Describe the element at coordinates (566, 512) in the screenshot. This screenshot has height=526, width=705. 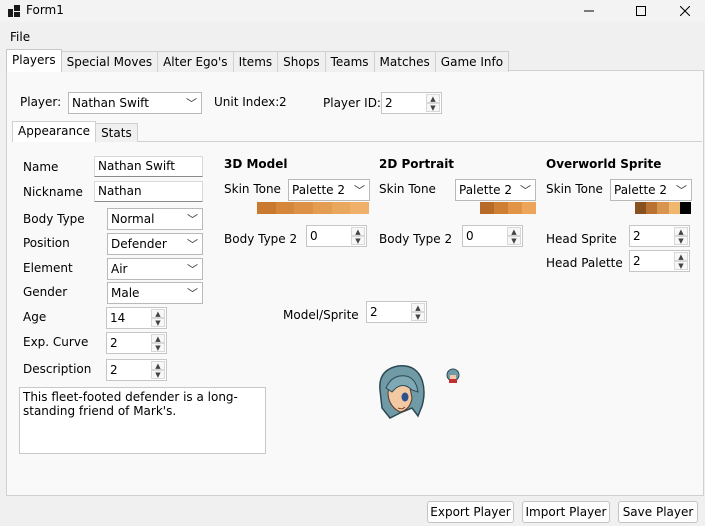
I see `import-player-button: Import Player` at that location.